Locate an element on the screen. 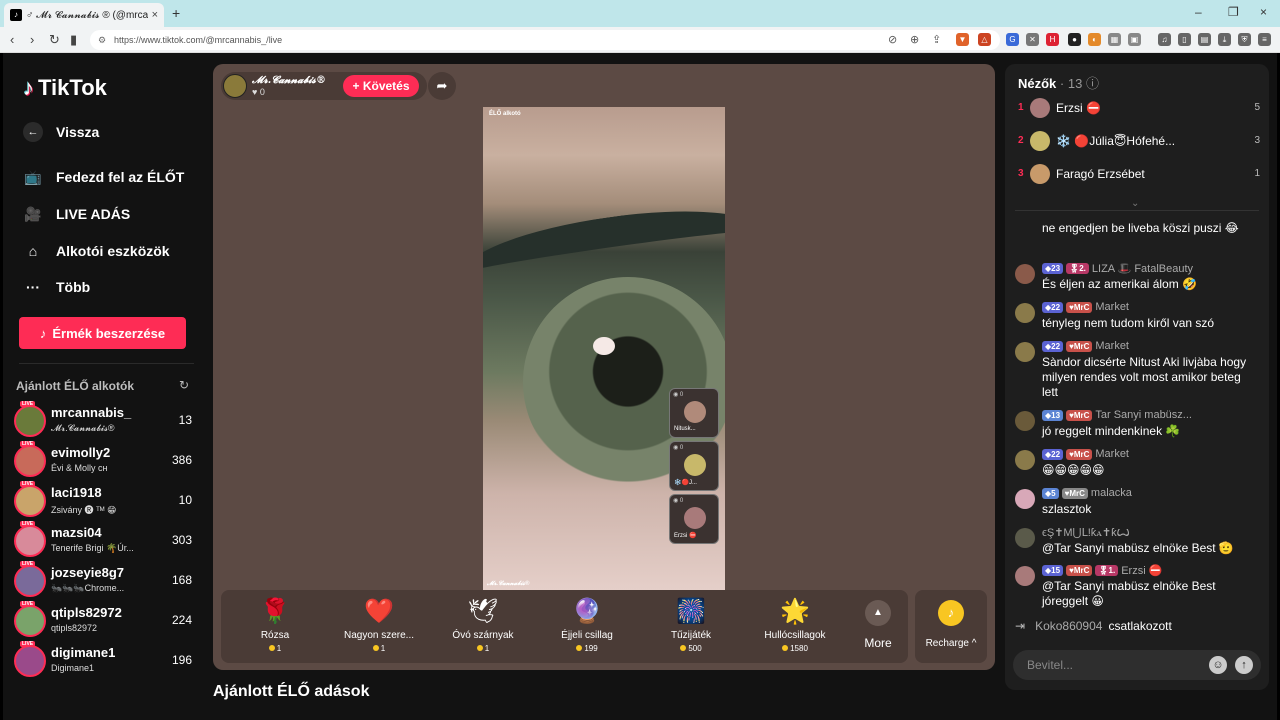  chat-username: ◆23 🎖2. LIZA 🎩 FatalBeauty is located at coordinates (1117, 268).